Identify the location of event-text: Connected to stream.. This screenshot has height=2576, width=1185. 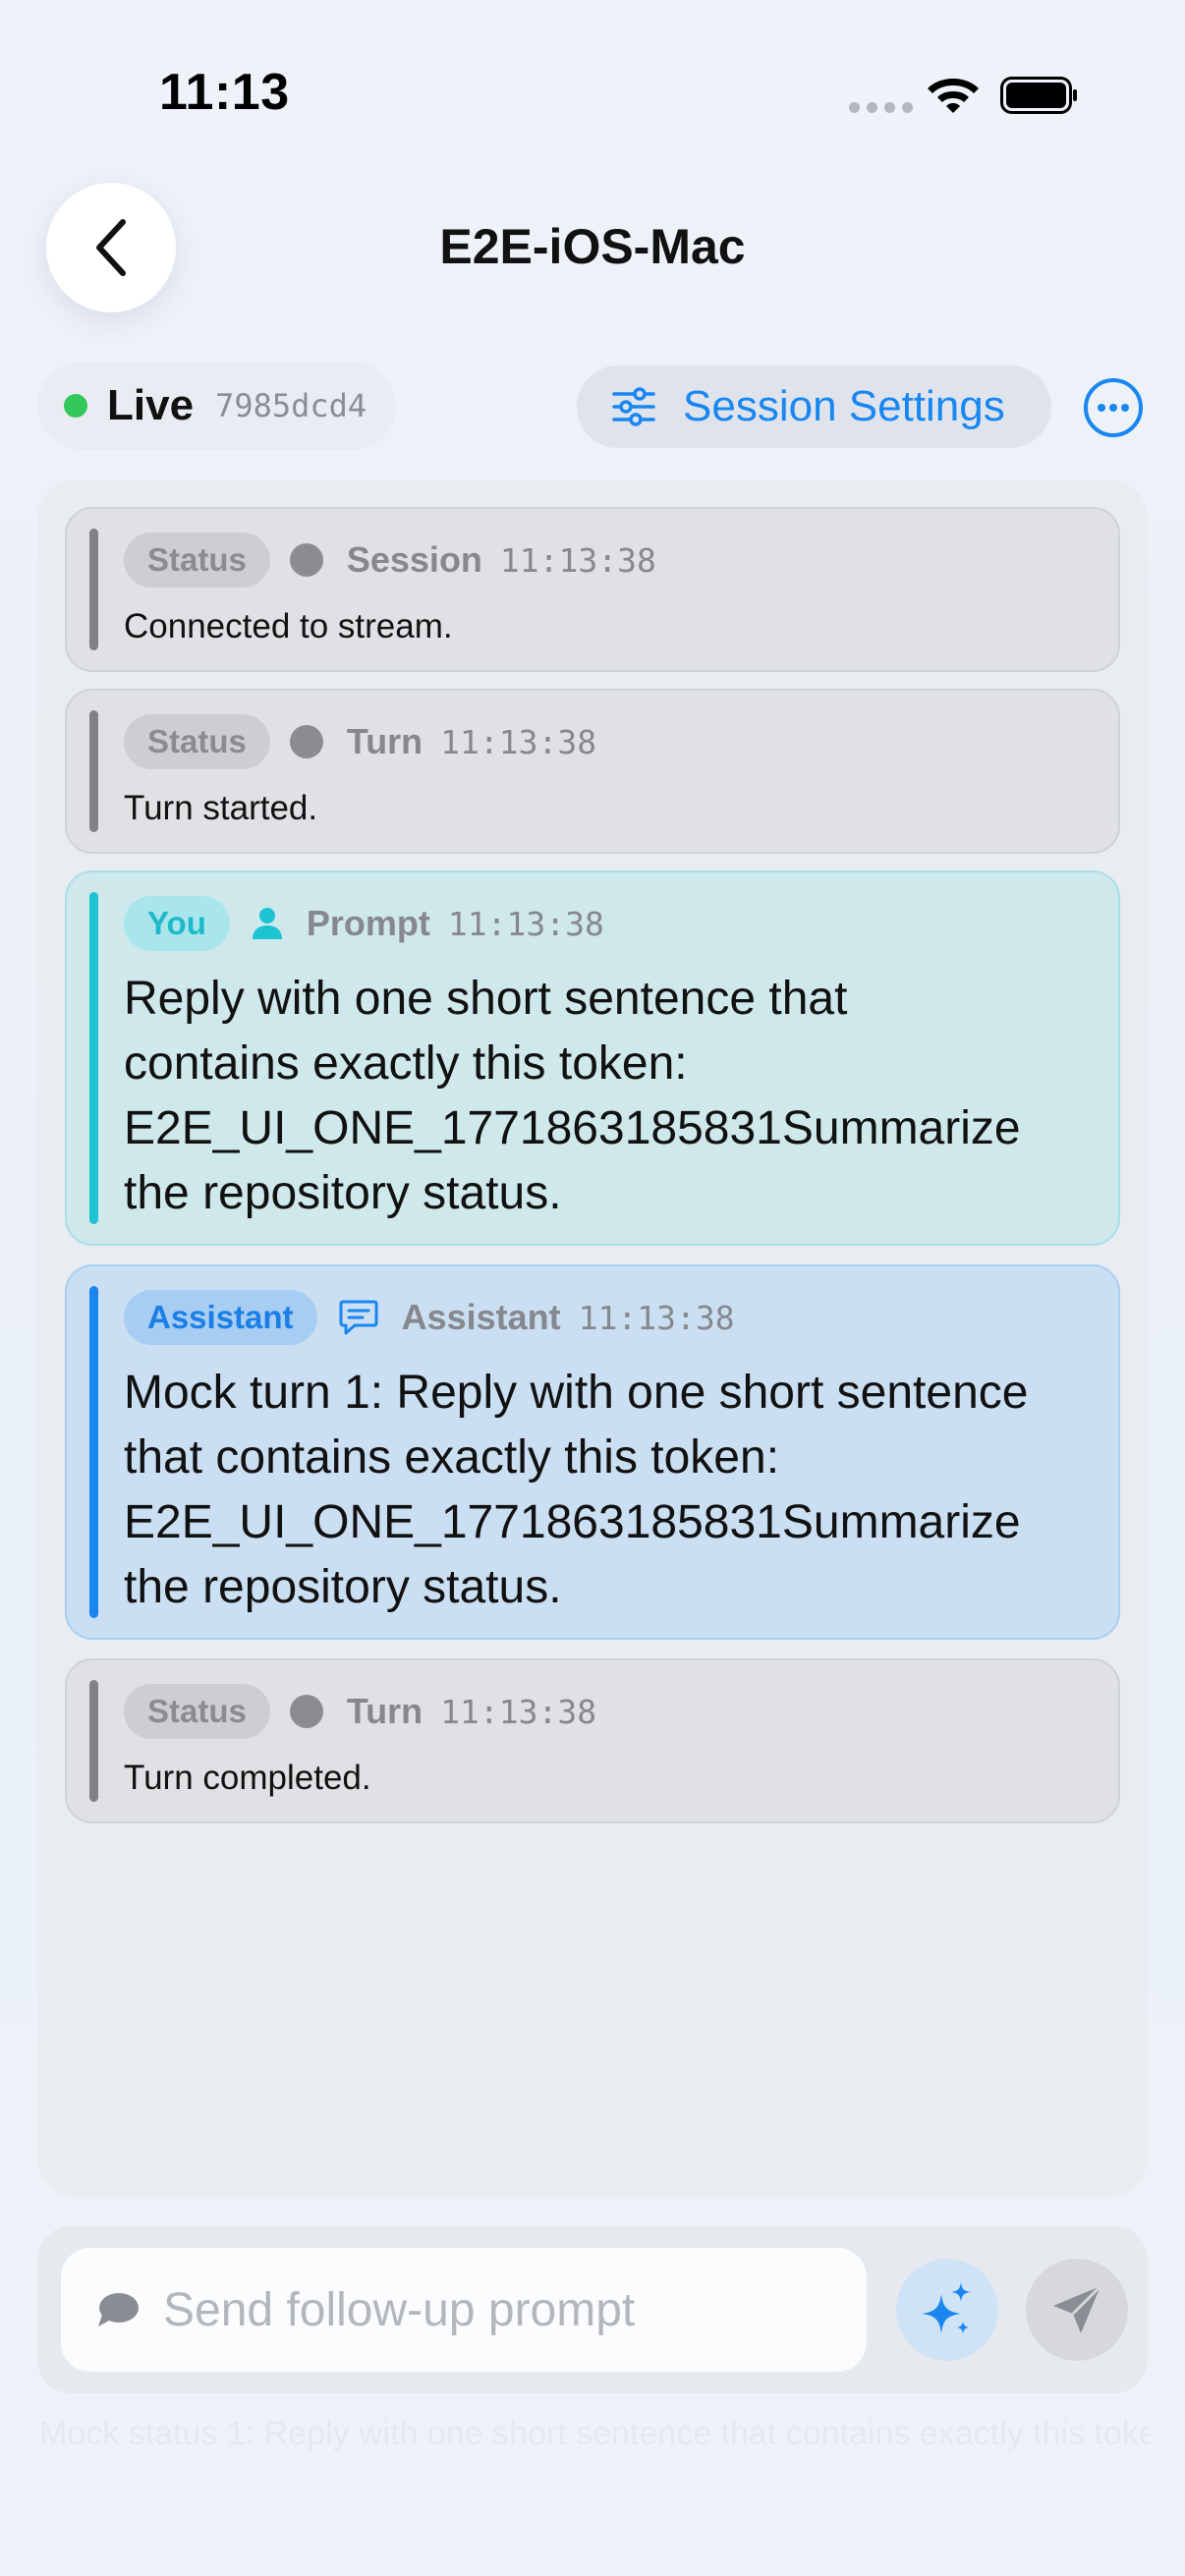
(288, 626).